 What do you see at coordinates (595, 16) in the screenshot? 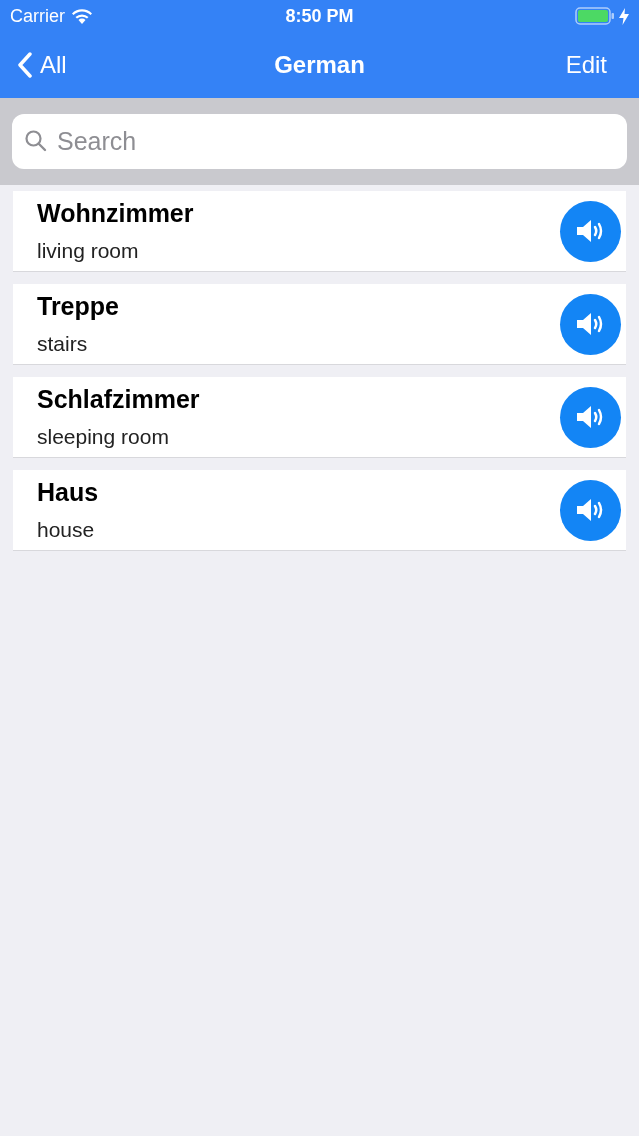
I see `battery-icon` at bounding box center [595, 16].